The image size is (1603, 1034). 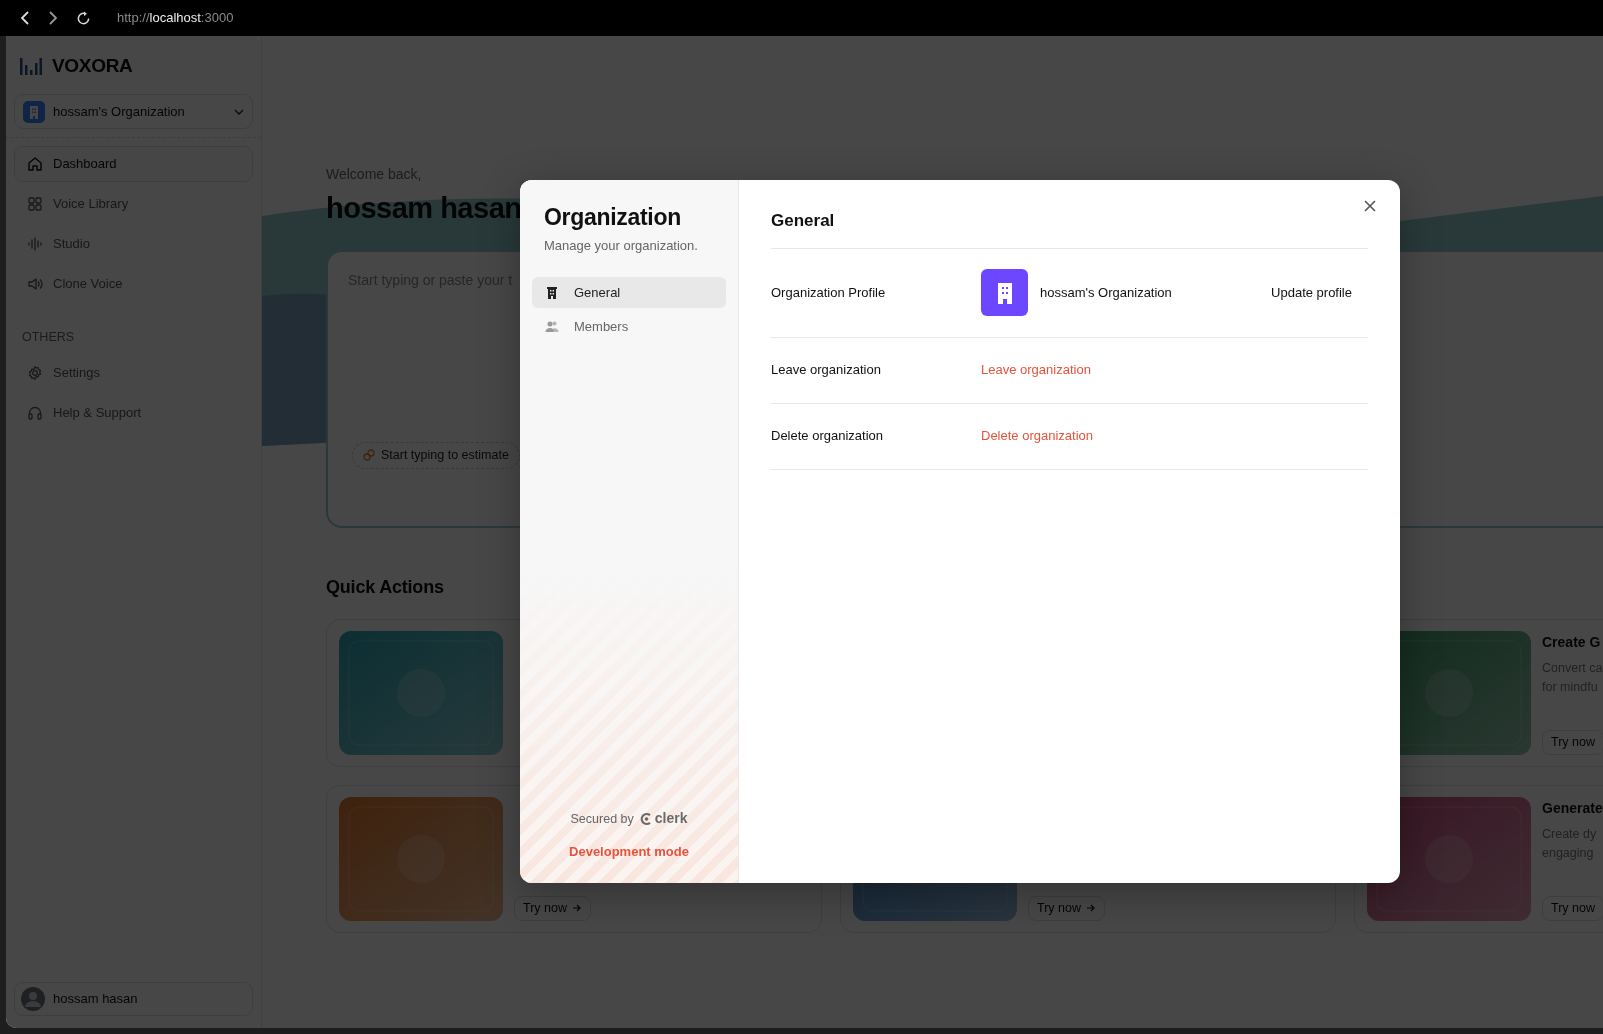 I want to click on row-label: Leave organization, so click(x=826, y=370).